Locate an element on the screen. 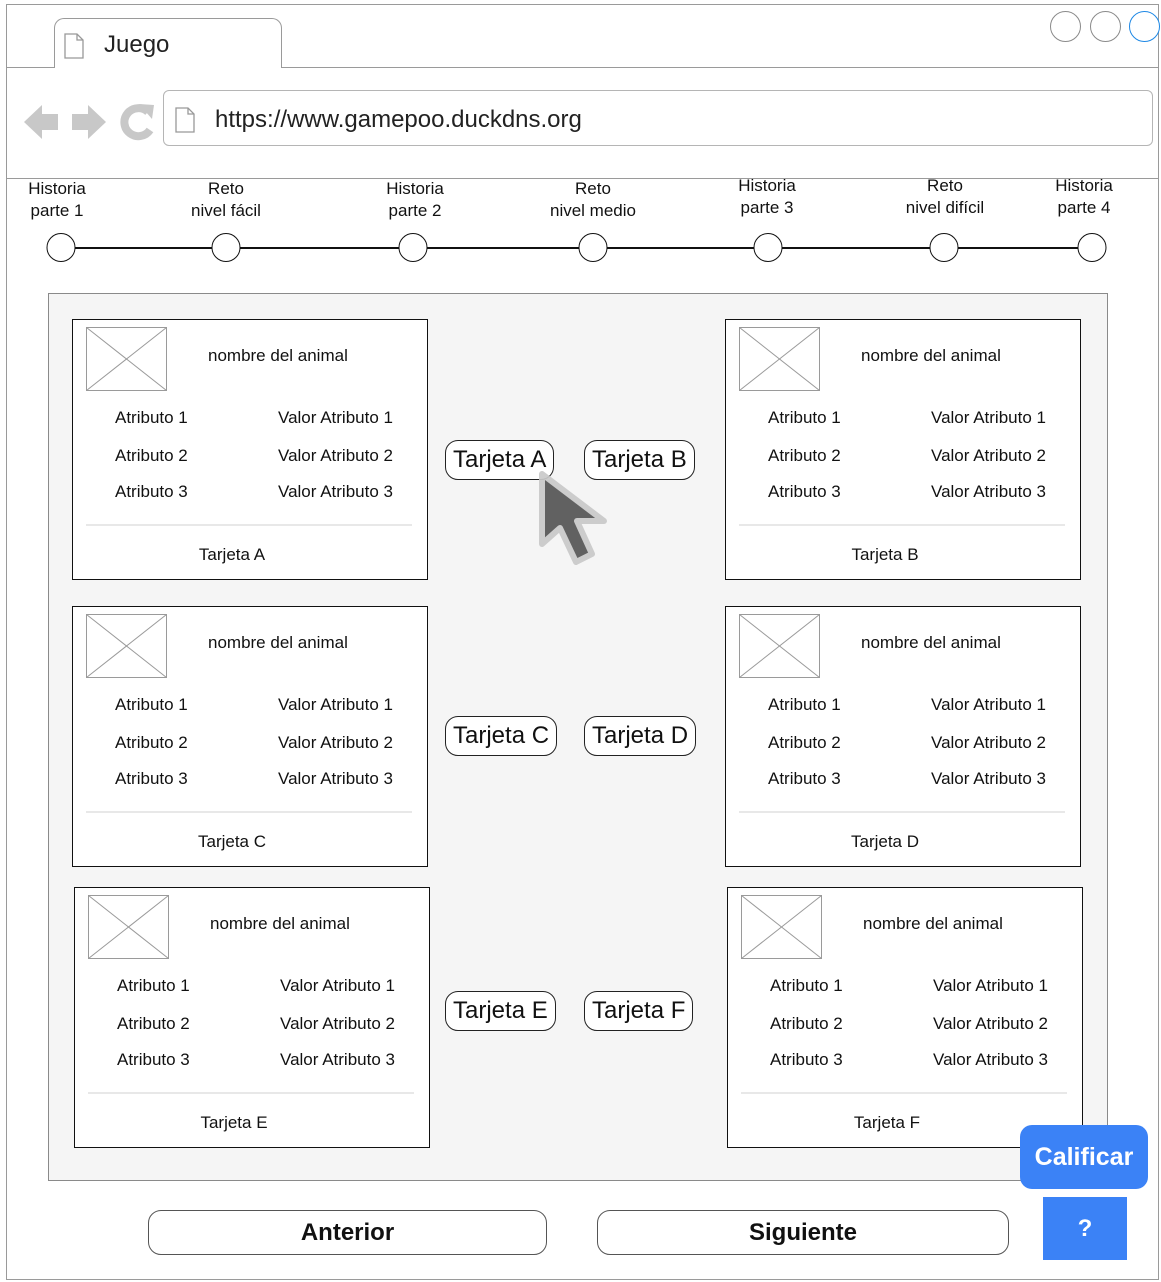  next-button: Siguiente is located at coordinates (803, 1232).